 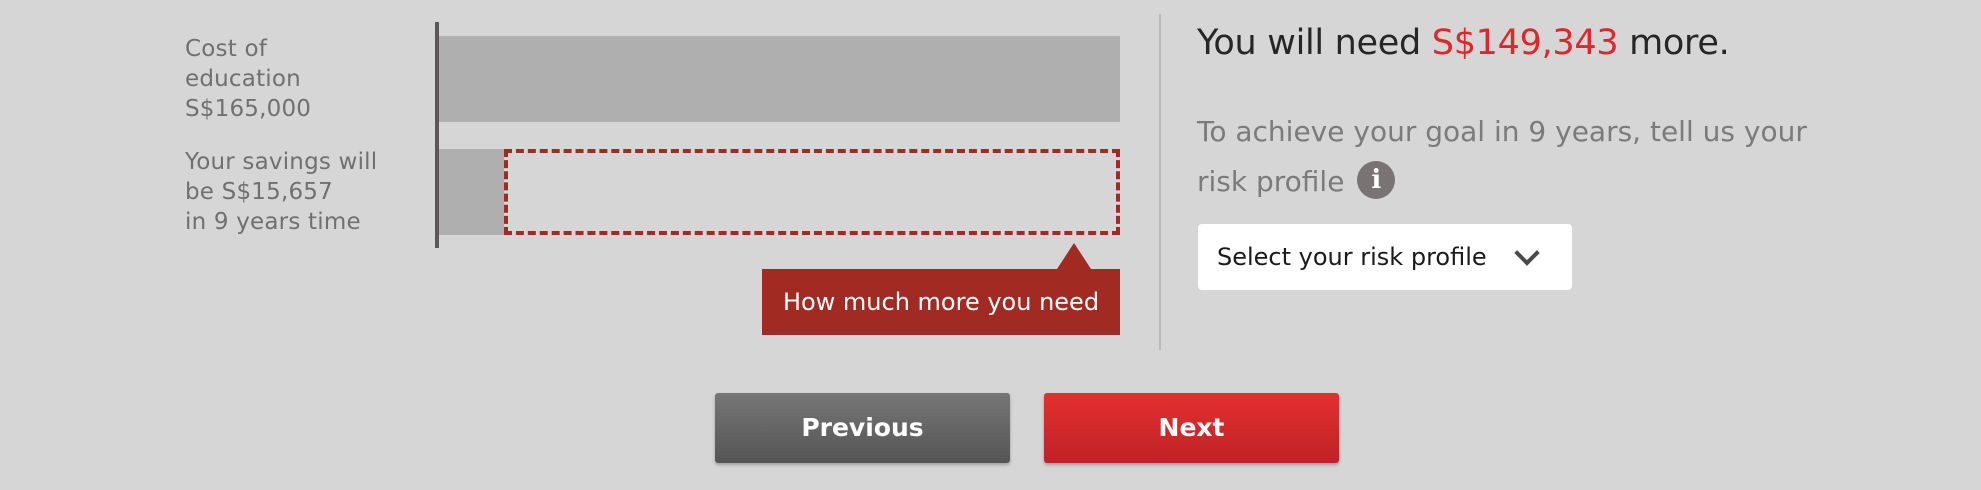 What do you see at coordinates (273, 222) in the screenshot?
I see `savings-label-line: in 9 years time` at bounding box center [273, 222].